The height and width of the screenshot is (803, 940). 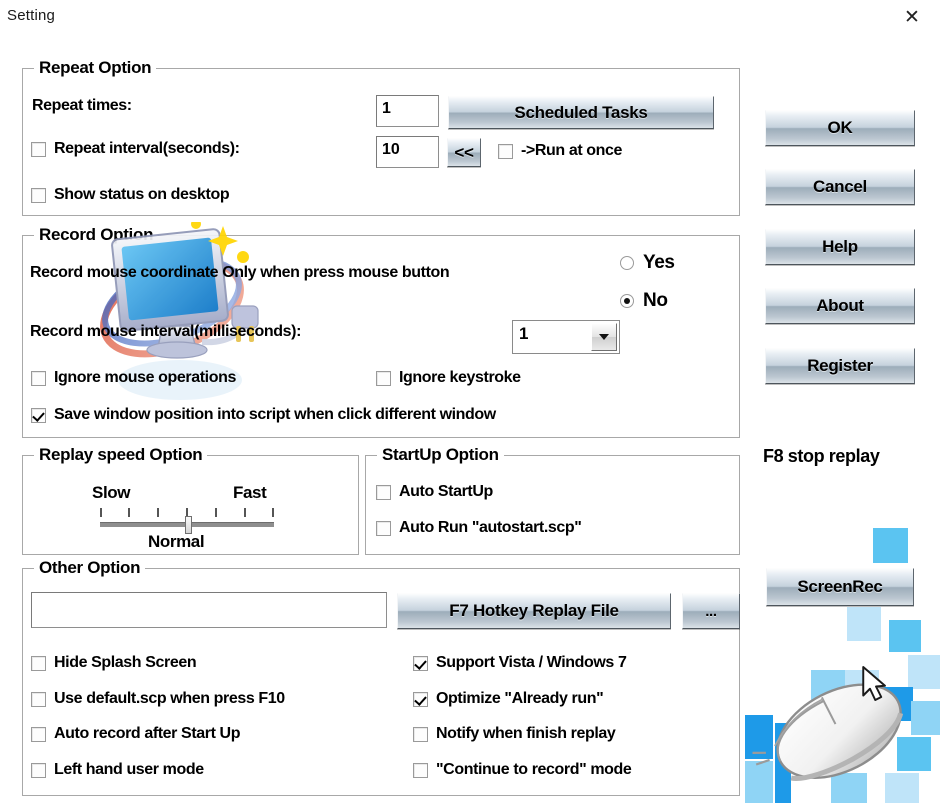 What do you see at coordinates (446, 491) in the screenshot?
I see `auto-startup-label: Auto StartUp` at bounding box center [446, 491].